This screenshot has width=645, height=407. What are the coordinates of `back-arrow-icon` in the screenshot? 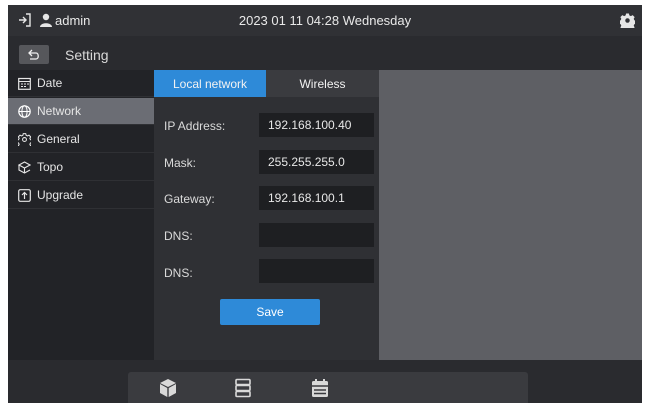 It's located at (33, 54).